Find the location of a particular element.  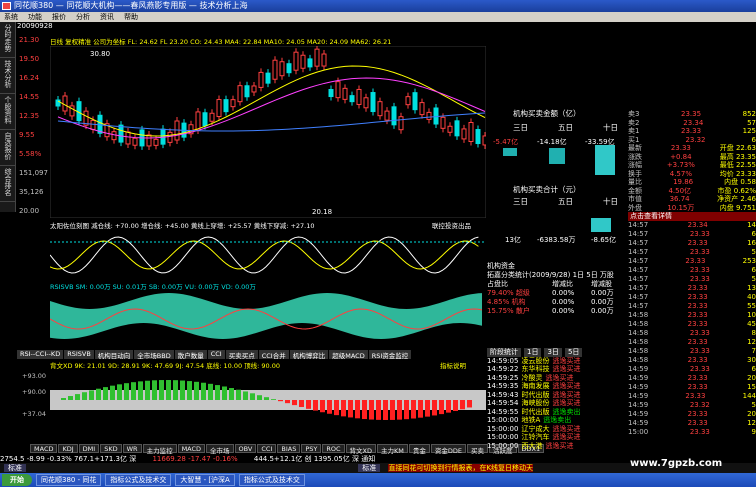

indicator-tab: 超级MACD is located at coordinates (348, 355).